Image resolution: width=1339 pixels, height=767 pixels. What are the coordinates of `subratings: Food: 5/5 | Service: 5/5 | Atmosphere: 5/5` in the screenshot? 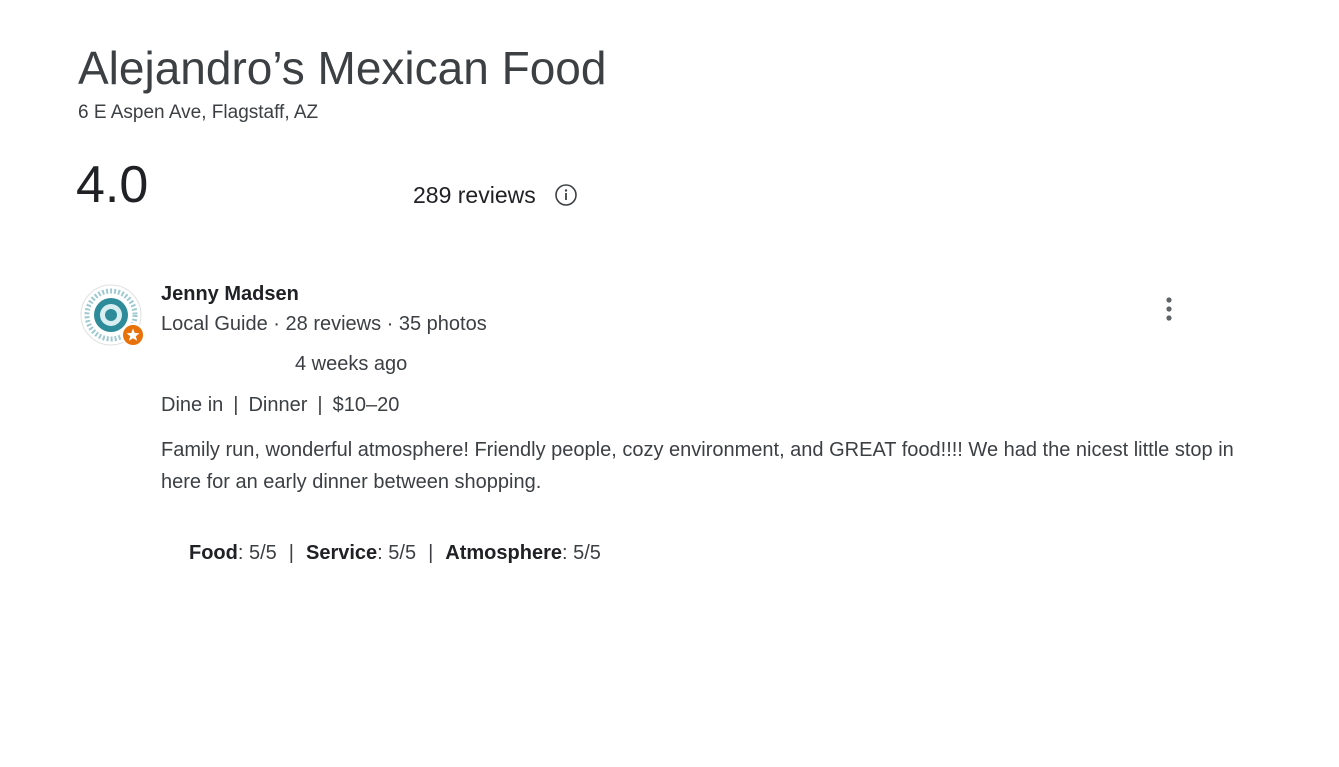 It's located at (395, 553).